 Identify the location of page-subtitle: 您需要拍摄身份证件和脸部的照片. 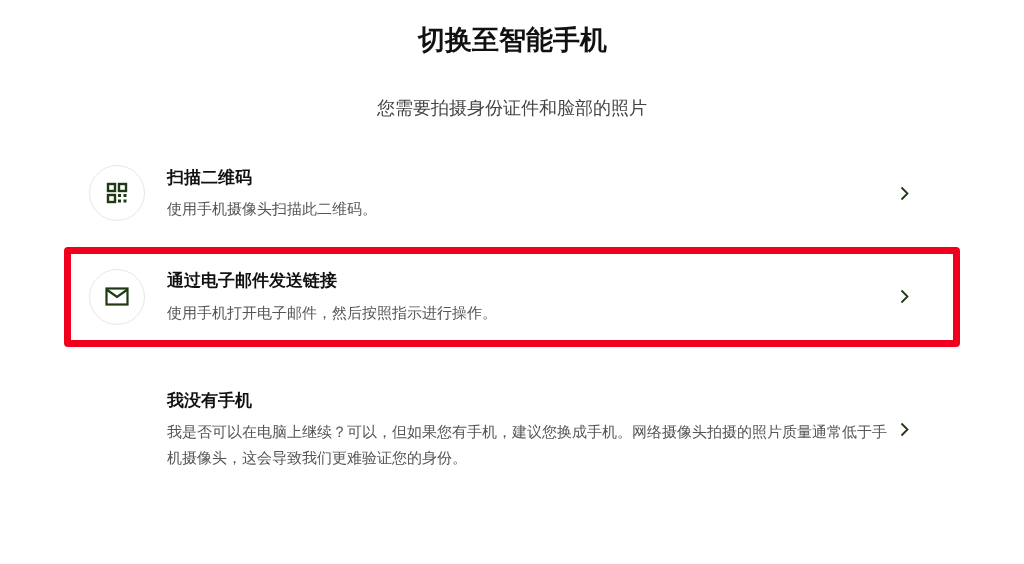
(512, 108).